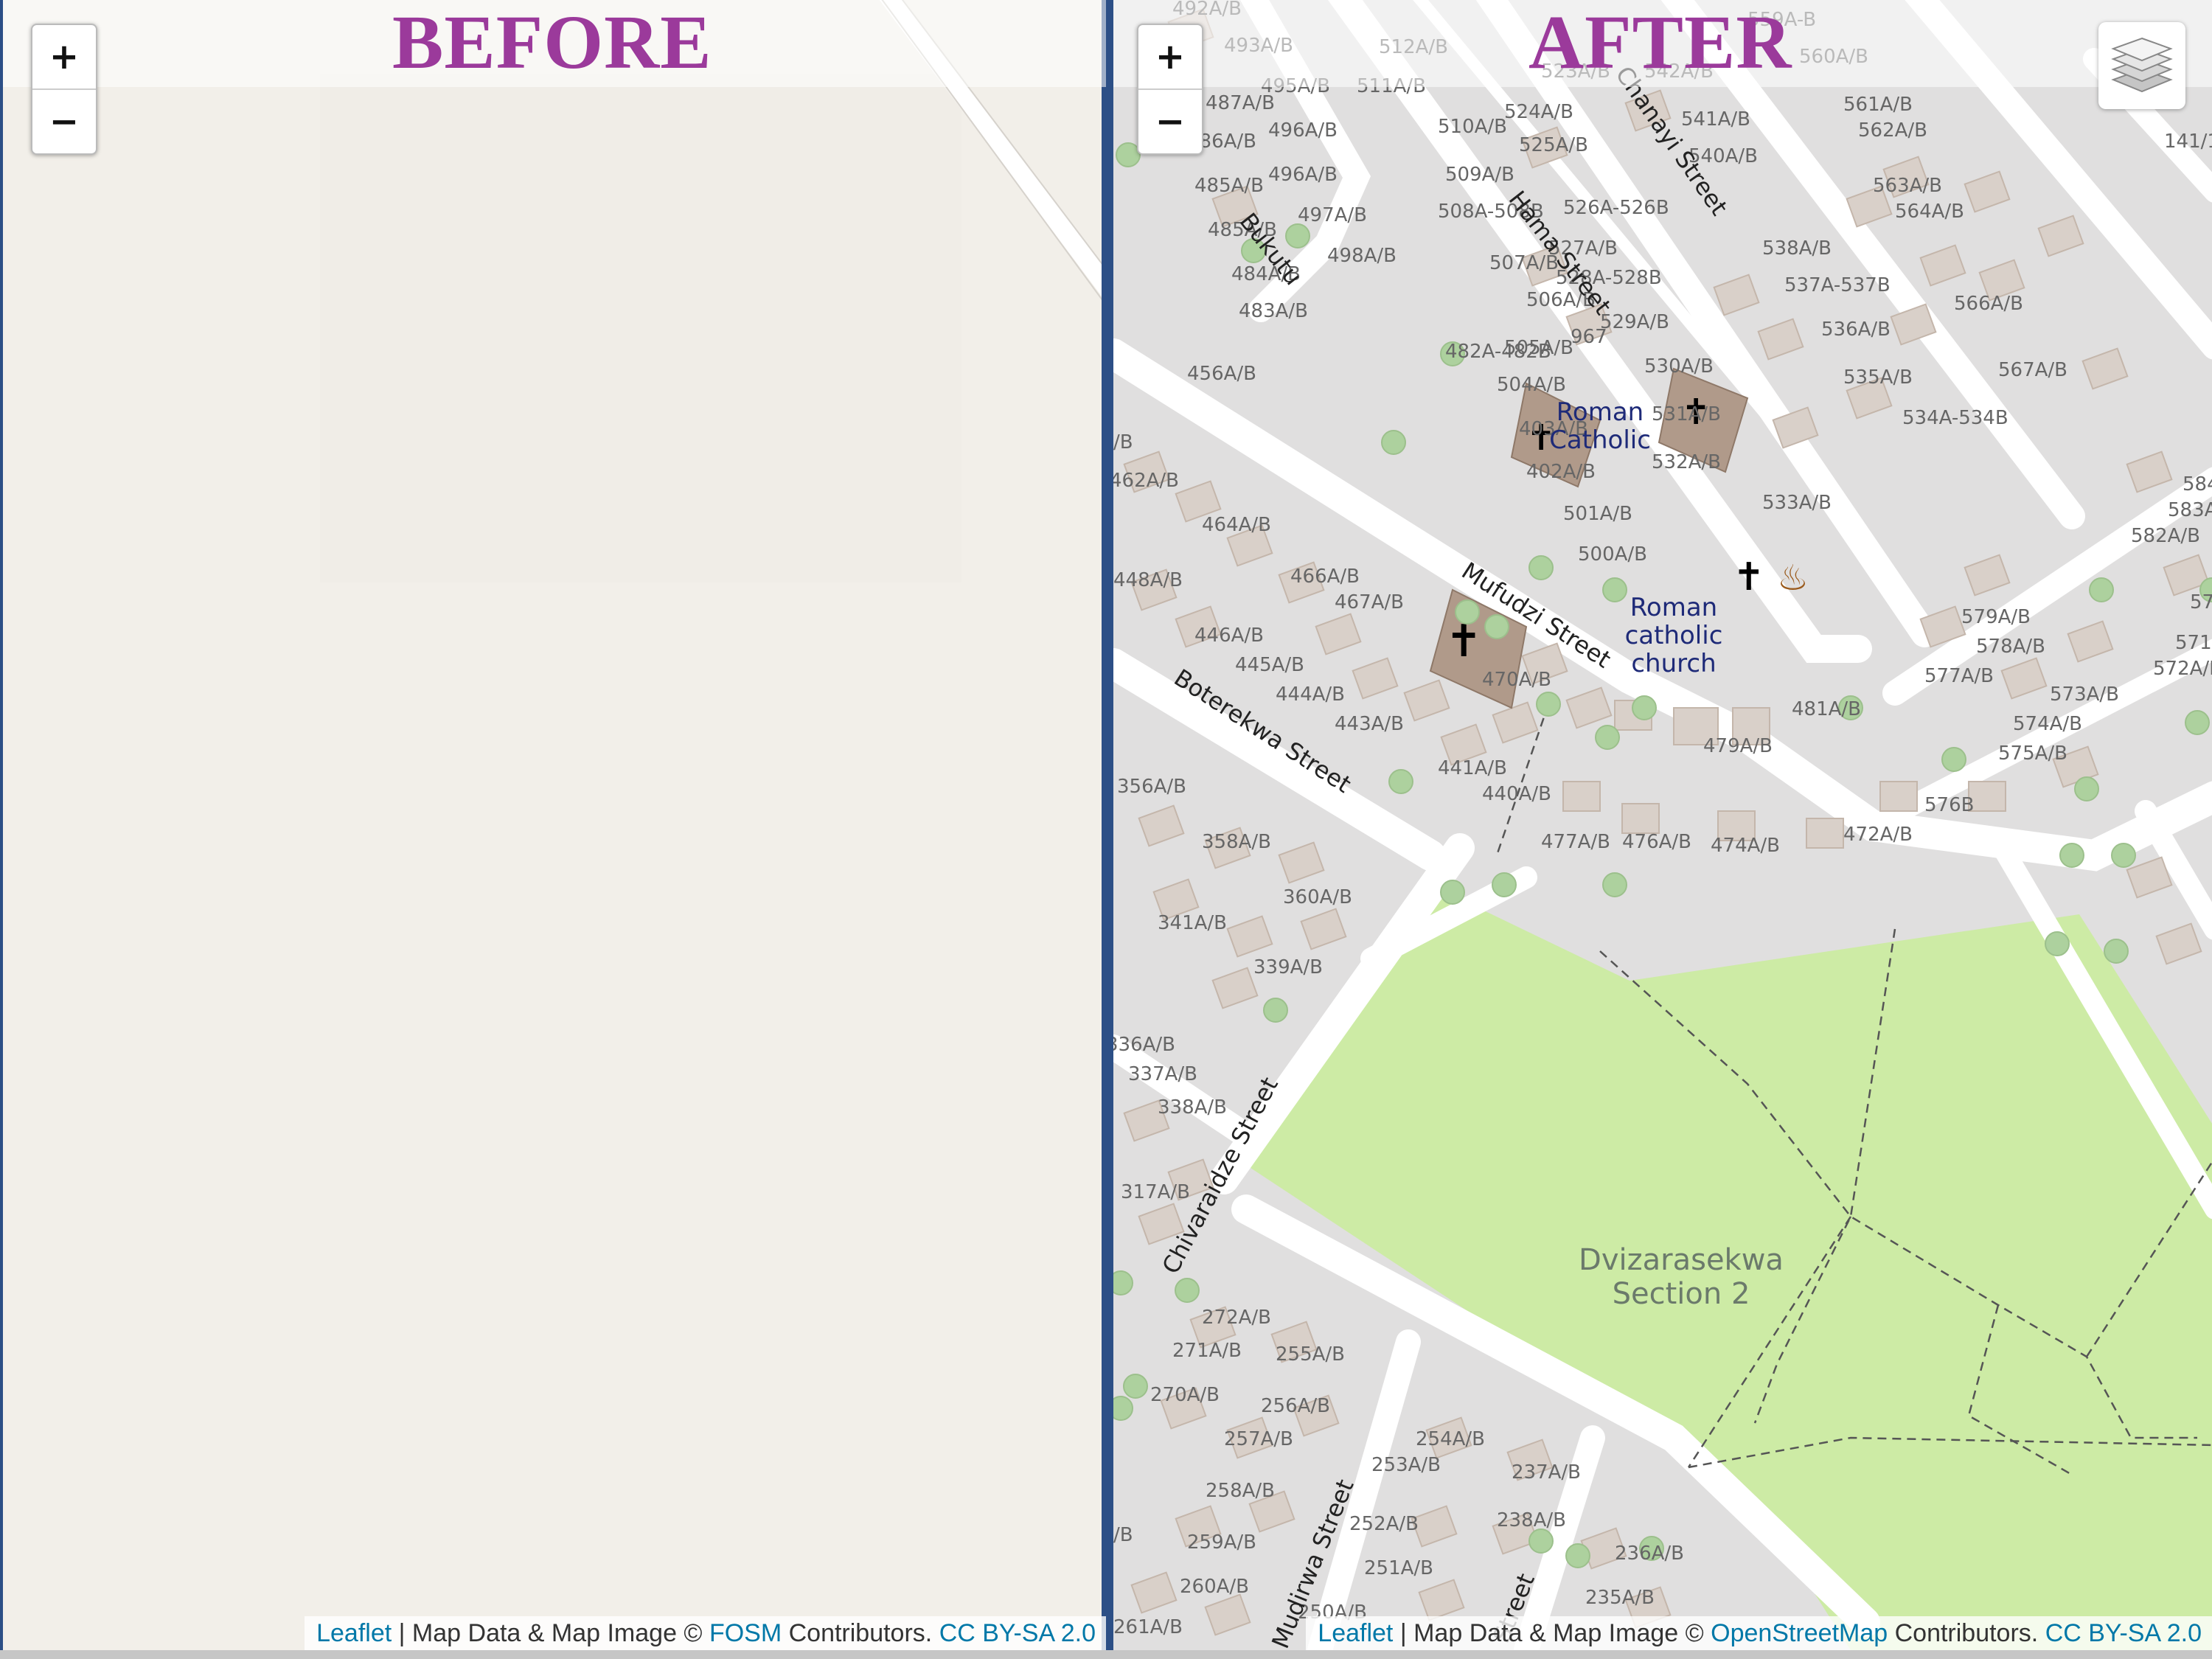  I want to click on svg-text: 579A/B, so click(1996, 617).